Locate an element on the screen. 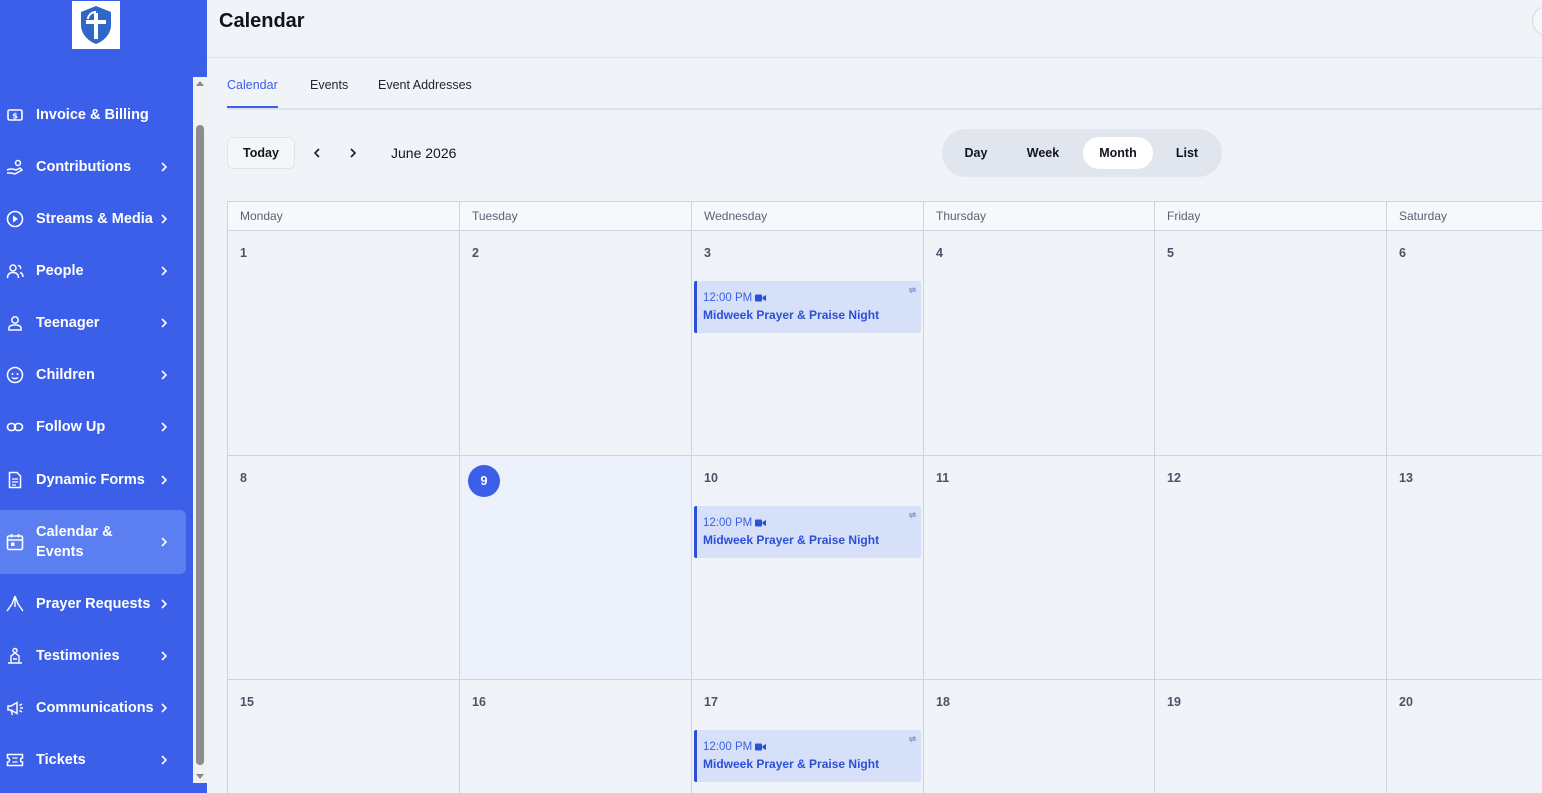 This screenshot has height=793, width=1542. play-circle-icon is located at coordinates (15, 219).